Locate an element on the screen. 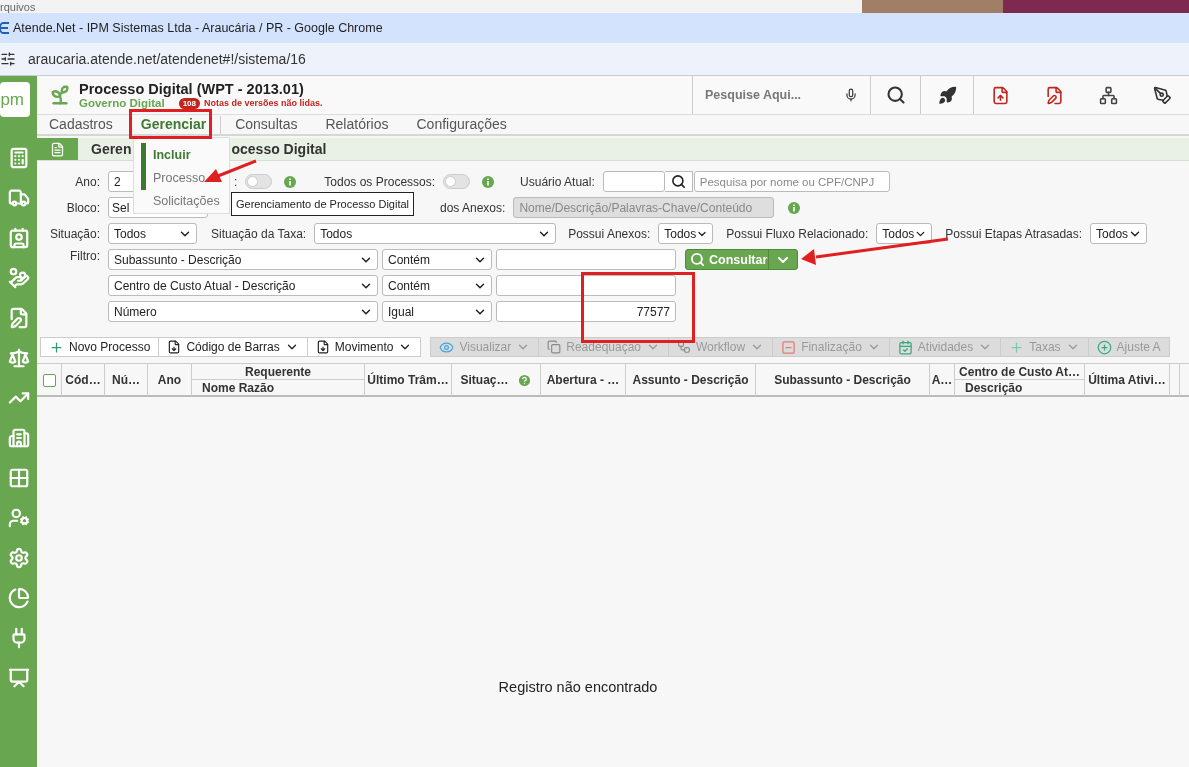 This screenshot has width=1189, height=767. field-label: Todos os Processos: is located at coordinates (380, 181).